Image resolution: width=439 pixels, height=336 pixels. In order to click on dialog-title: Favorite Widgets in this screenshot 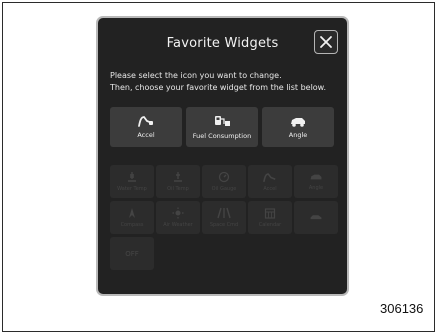, I will do `click(222, 43)`.